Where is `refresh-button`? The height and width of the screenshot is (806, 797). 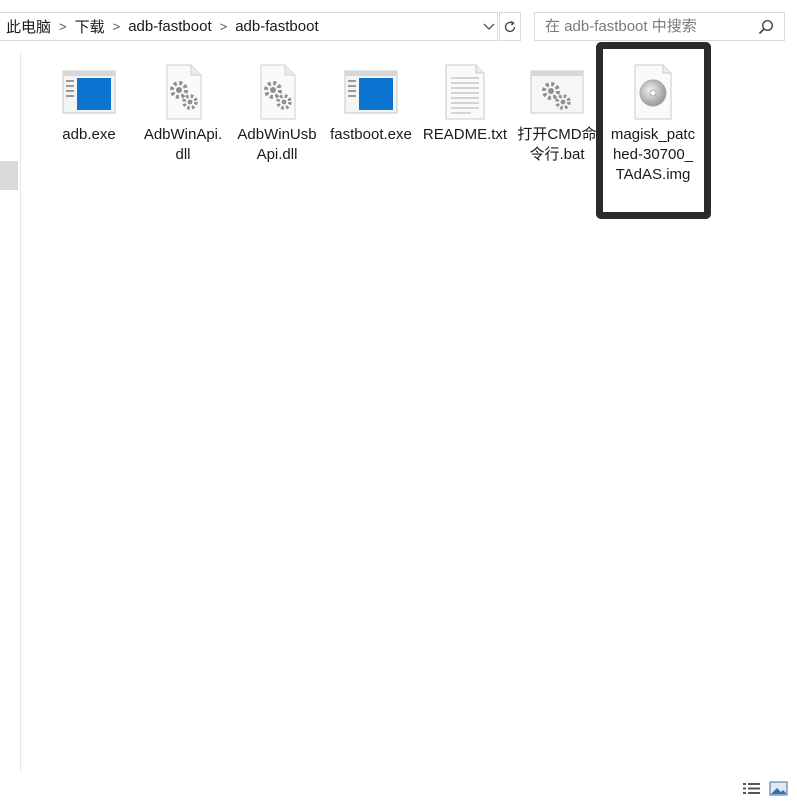
refresh-button is located at coordinates (510, 26).